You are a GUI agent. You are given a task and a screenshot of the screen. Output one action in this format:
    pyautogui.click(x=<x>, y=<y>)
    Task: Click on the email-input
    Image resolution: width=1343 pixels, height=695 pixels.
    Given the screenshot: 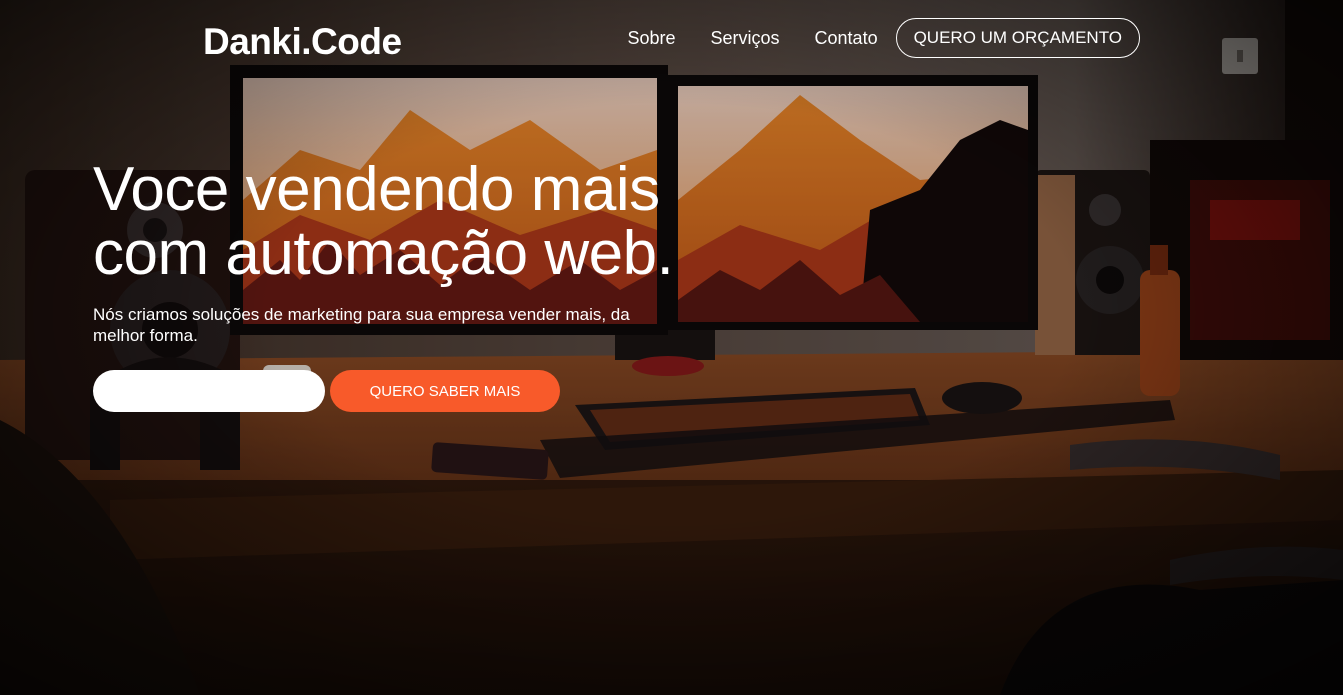 What is the action you would take?
    pyautogui.click(x=209, y=391)
    